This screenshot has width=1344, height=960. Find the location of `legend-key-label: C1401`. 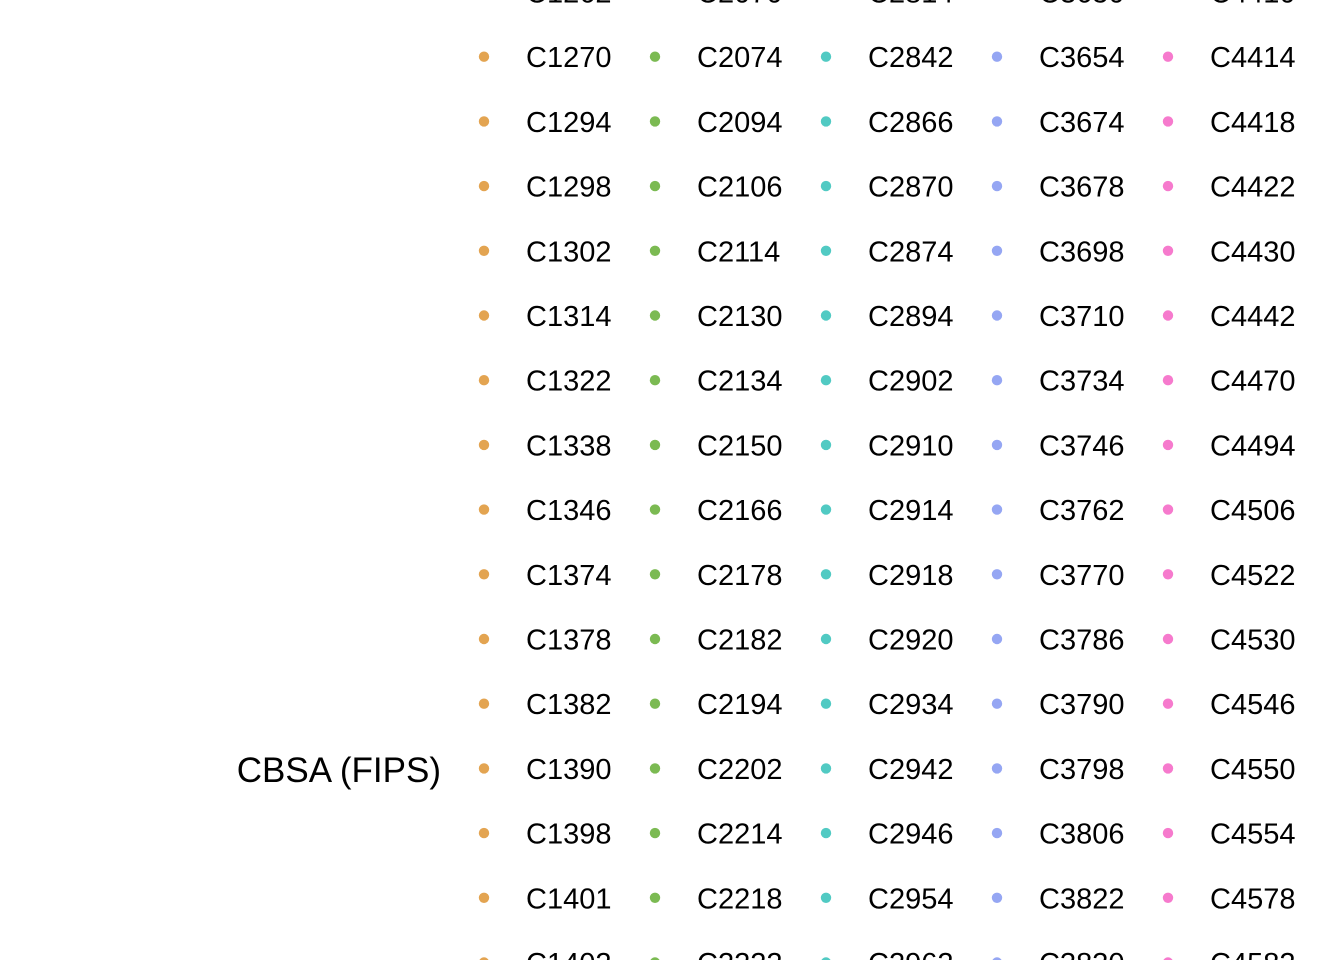

legend-key-label: C1401 is located at coordinates (568, 899).